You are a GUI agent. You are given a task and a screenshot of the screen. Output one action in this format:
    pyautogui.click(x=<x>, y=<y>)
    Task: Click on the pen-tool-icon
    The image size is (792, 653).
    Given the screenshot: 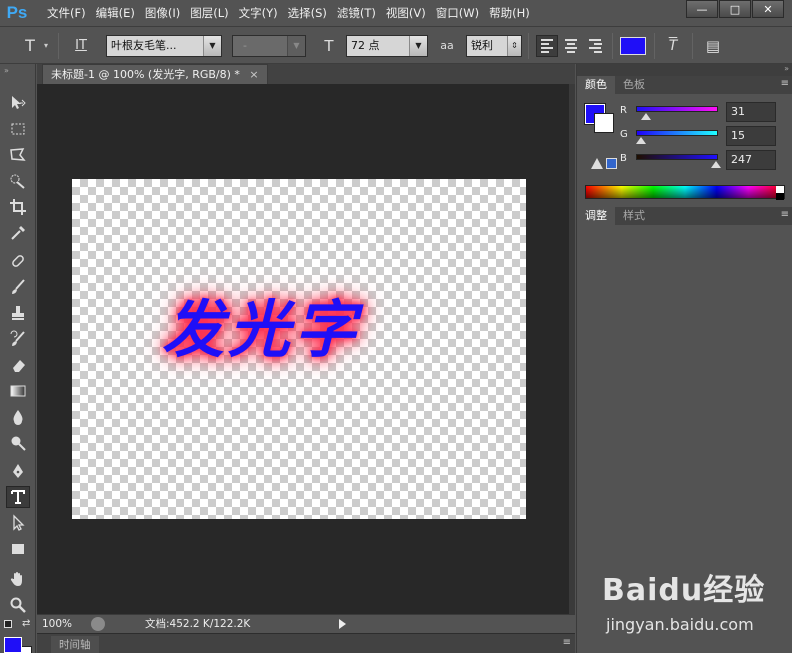 What is the action you would take?
    pyautogui.click(x=18, y=471)
    